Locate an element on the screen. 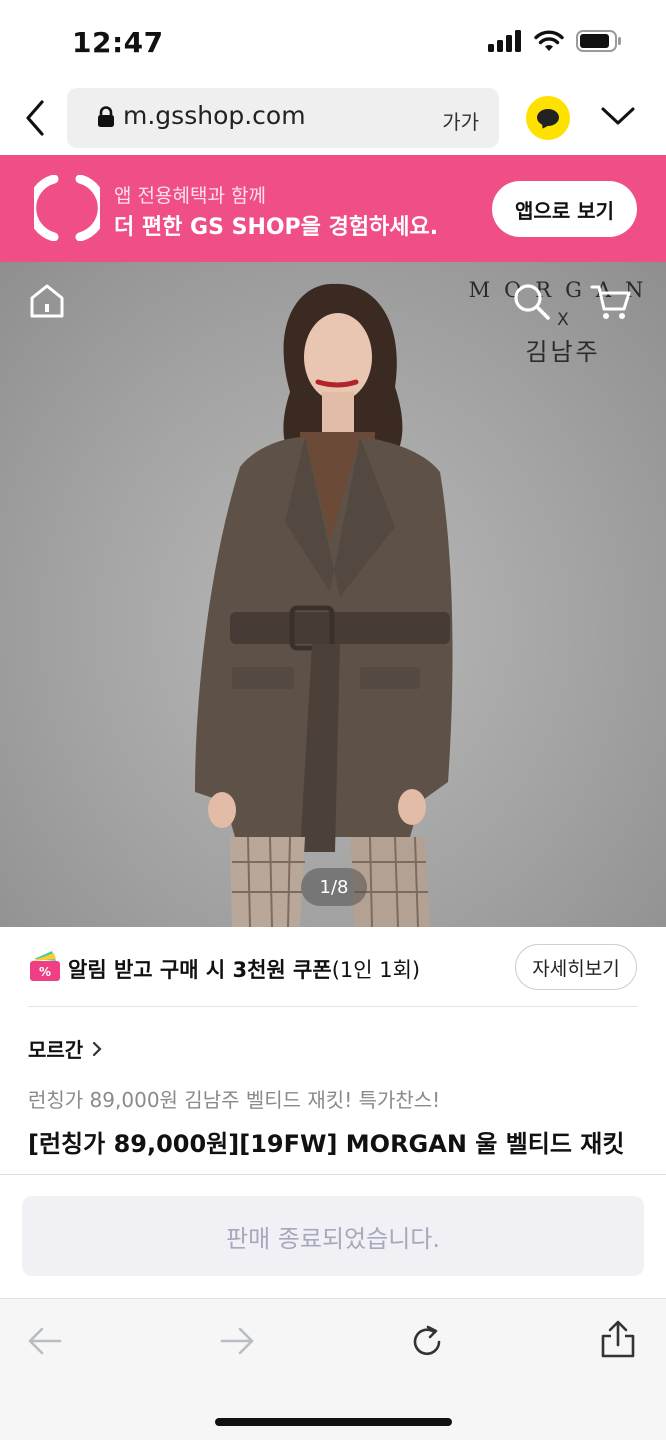  signal-icon is located at coordinates (504, 41).